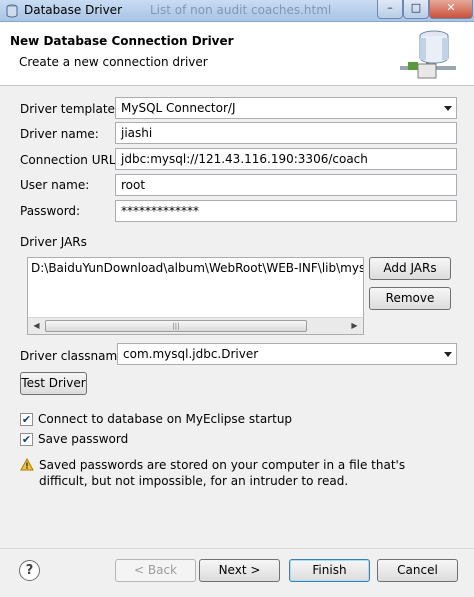 This screenshot has height=597, width=474. What do you see at coordinates (354, 326) in the screenshot?
I see `scroll-right-icon: ▶` at bounding box center [354, 326].